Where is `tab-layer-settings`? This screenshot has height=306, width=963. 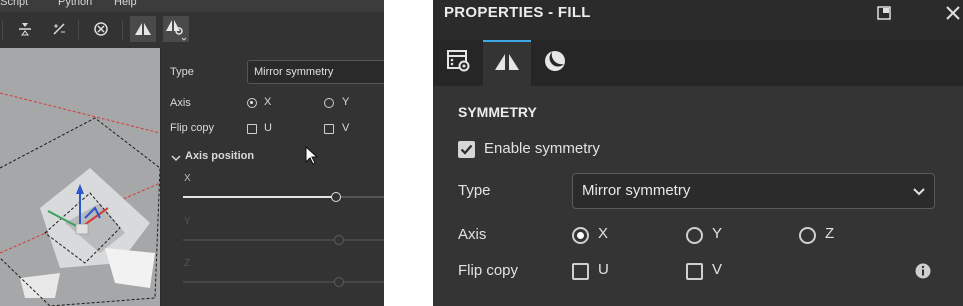
tab-layer-settings is located at coordinates (459, 63).